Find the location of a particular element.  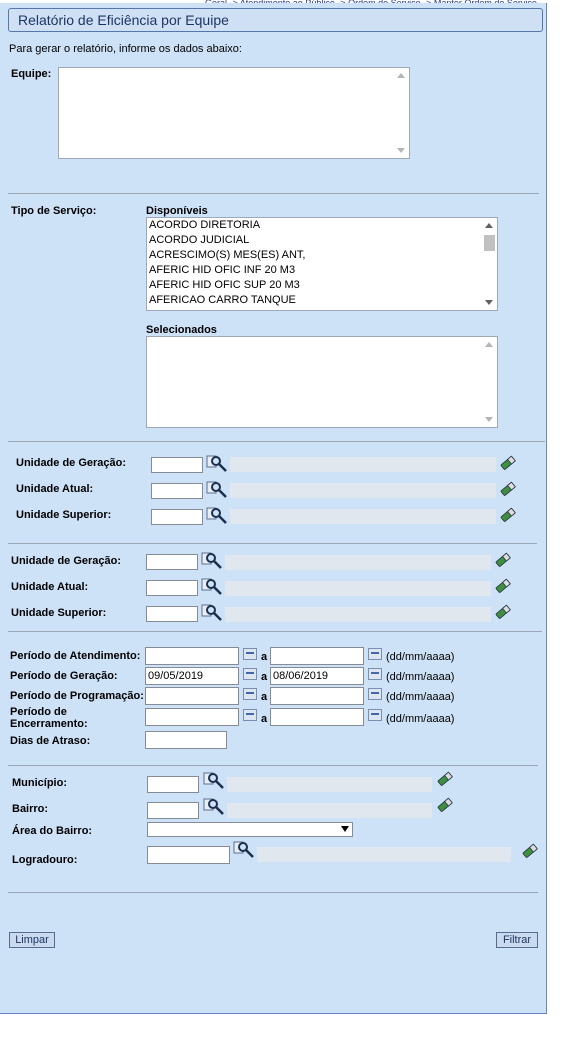

area-bairro-label: Área do Bairro: is located at coordinates (52, 831).